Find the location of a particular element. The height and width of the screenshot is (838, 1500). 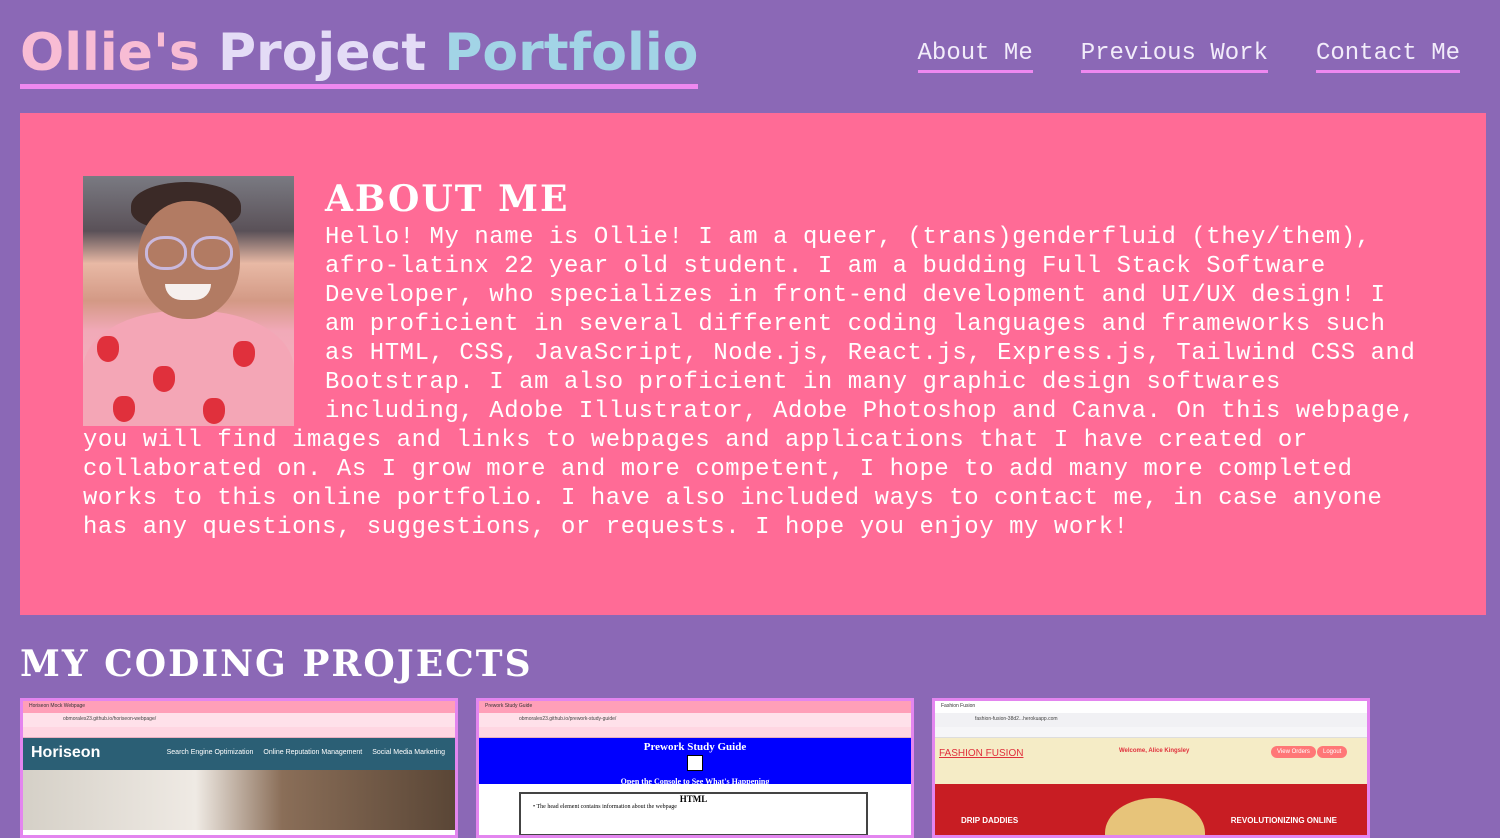

banner-text-left: DRIP DADDIES is located at coordinates (990, 820).